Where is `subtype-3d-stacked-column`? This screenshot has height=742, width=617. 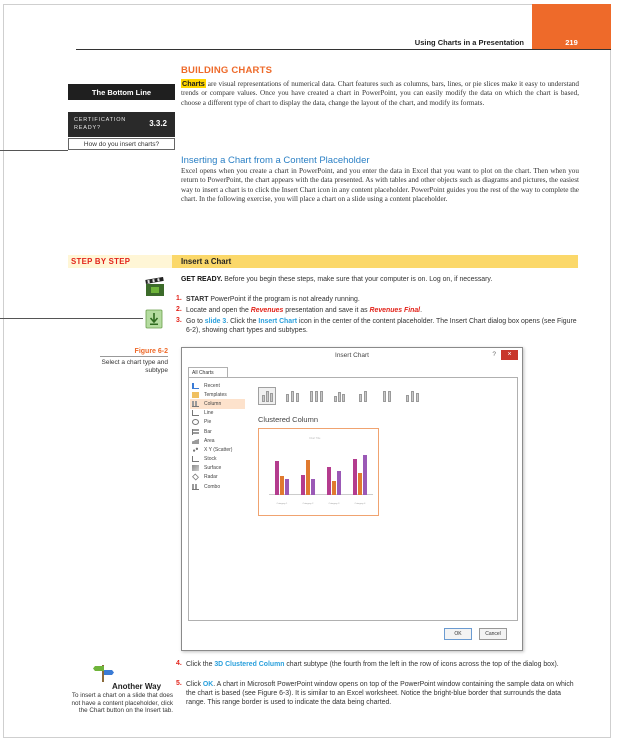 subtype-3d-stacked-column is located at coordinates (363, 396).